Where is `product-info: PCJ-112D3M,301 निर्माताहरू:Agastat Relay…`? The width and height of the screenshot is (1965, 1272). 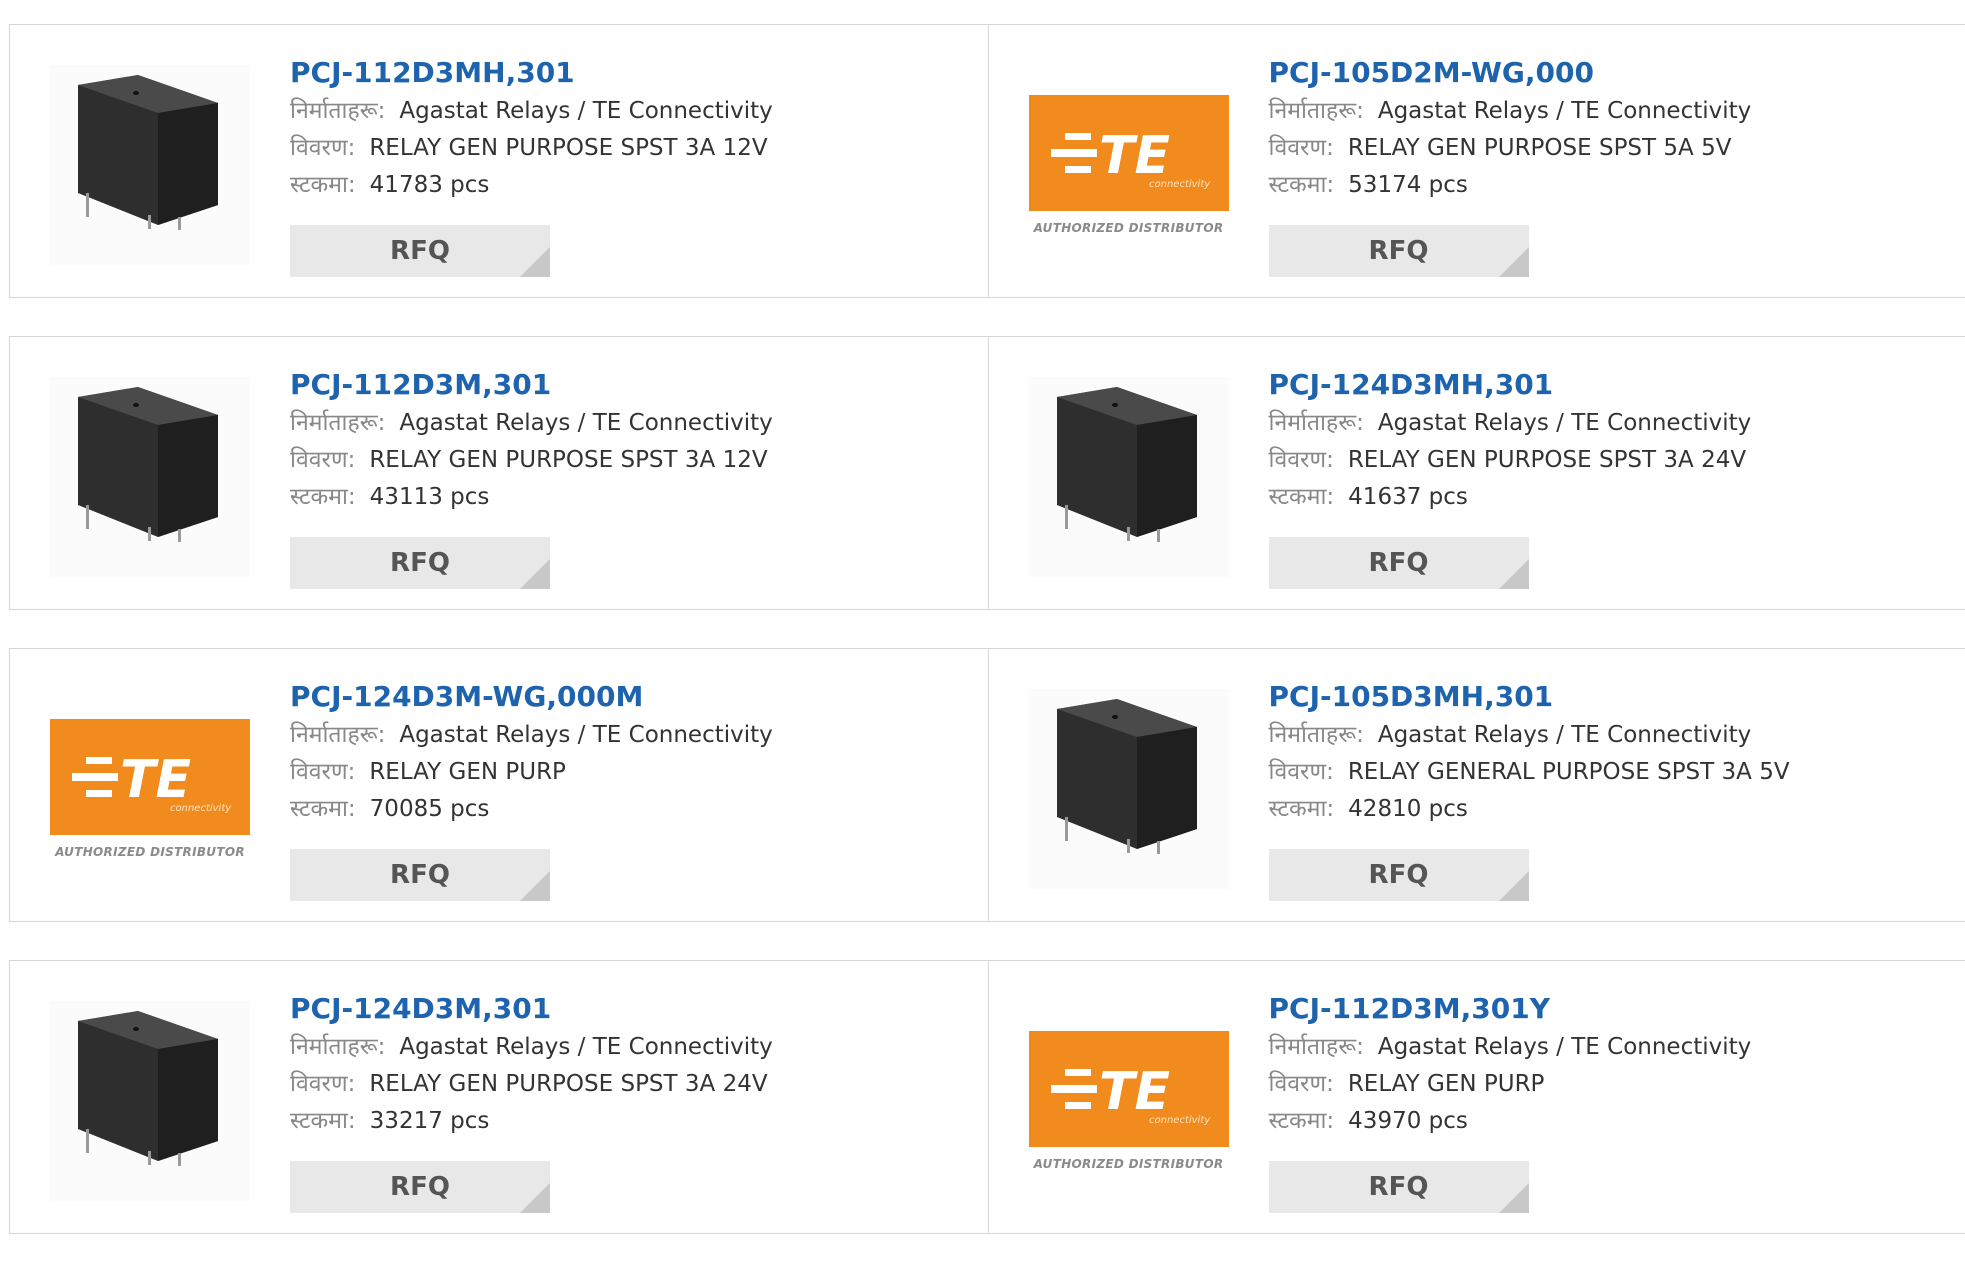
product-info: PCJ-112D3M,301 निर्माताहरू:Agastat Relay… is located at coordinates (531, 440).